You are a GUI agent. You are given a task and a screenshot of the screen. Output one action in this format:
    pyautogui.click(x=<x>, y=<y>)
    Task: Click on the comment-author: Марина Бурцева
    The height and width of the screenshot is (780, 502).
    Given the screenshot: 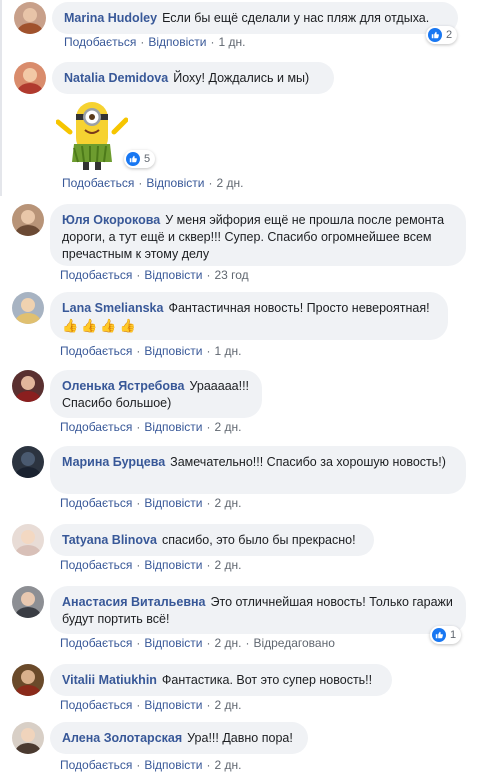 What is the action you would take?
    pyautogui.click(x=113, y=462)
    